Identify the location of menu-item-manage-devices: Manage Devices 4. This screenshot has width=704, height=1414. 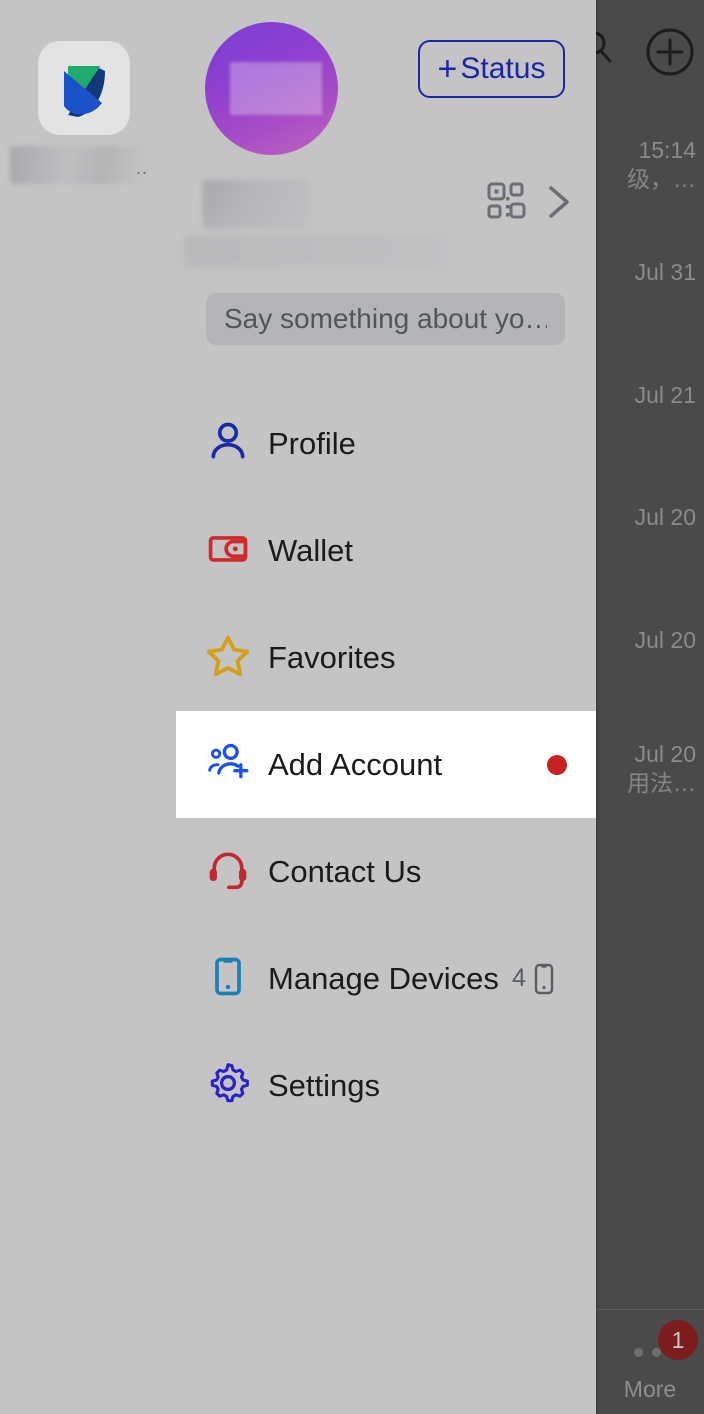
(386, 978).